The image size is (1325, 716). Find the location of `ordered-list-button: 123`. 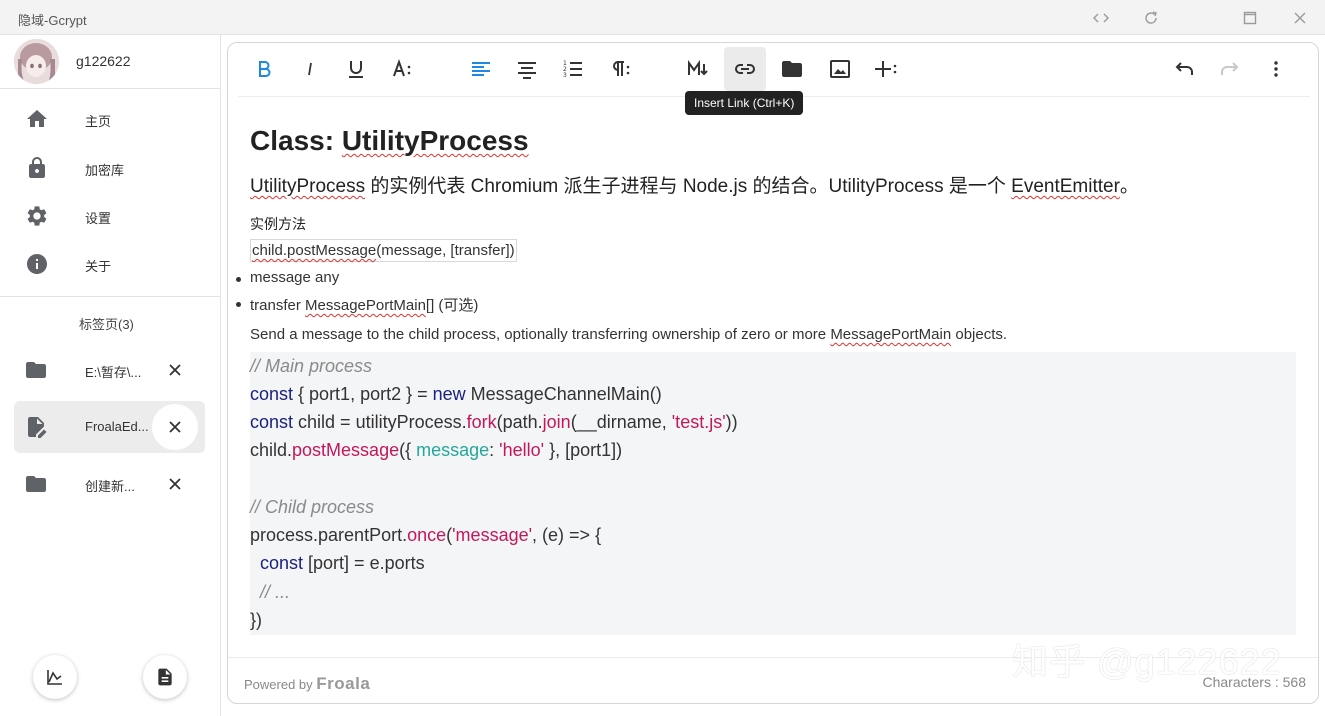

ordered-list-button: 123 is located at coordinates (573, 69).